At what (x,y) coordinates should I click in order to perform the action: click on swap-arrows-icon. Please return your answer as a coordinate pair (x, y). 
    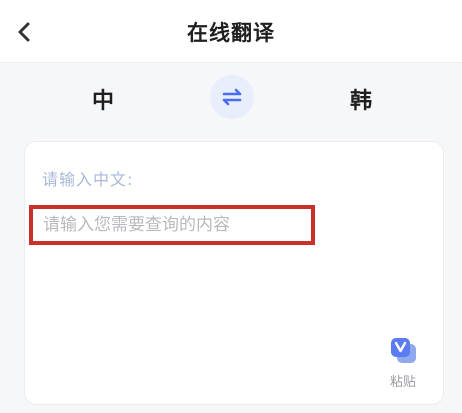
    Looking at the image, I should click on (232, 97).